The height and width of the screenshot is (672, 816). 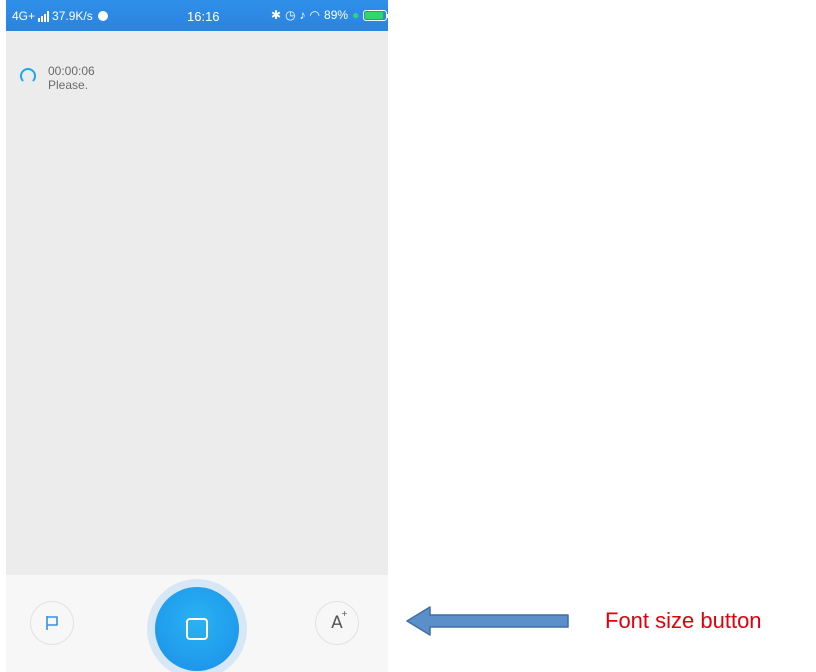 What do you see at coordinates (315, 15) in the screenshot?
I see `wifi-icon: ◠` at bounding box center [315, 15].